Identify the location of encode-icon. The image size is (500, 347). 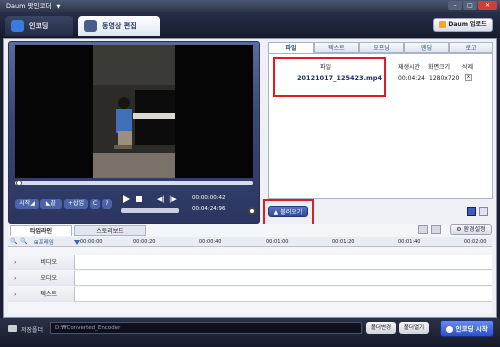
(450, 329).